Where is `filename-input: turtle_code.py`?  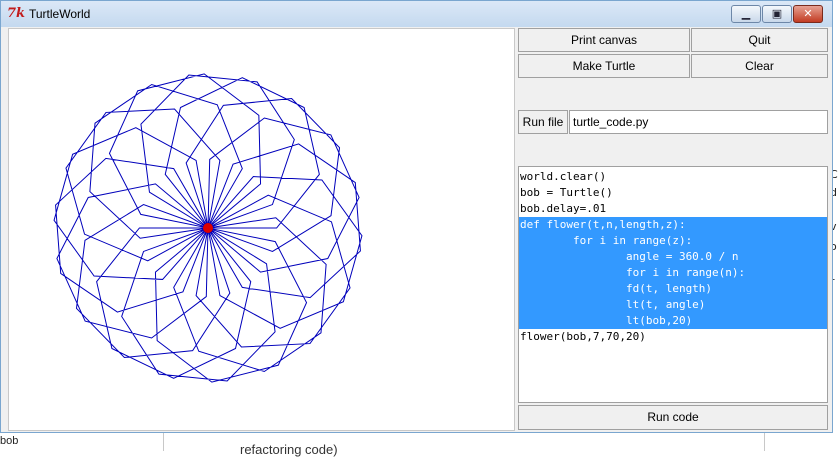
filename-input: turtle_code.py is located at coordinates (698, 122).